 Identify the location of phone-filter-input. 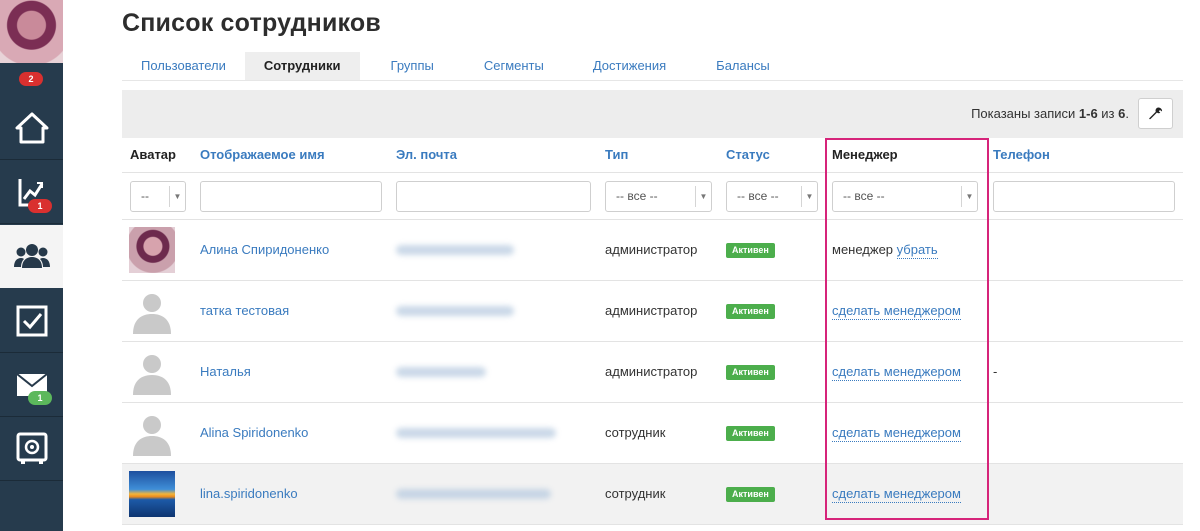
(1084, 196).